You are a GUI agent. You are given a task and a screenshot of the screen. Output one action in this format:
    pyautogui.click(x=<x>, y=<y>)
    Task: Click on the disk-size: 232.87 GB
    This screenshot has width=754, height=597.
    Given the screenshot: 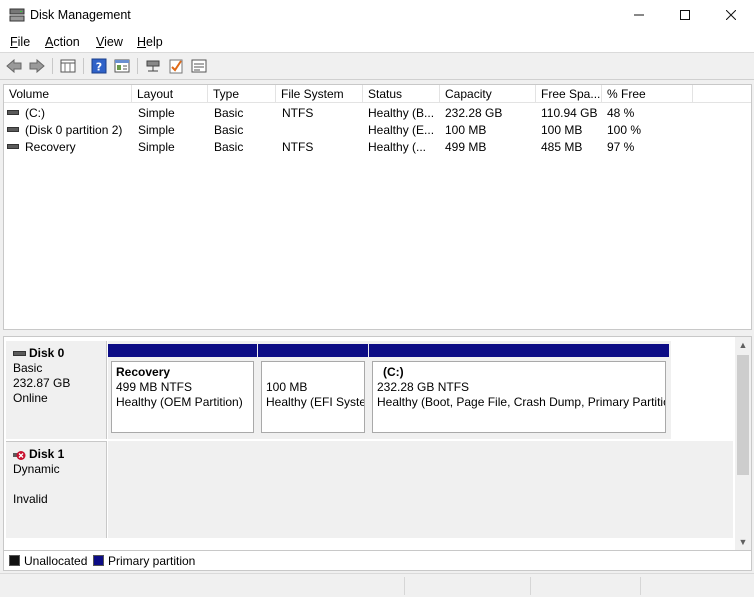 What is the action you would take?
    pyautogui.click(x=42, y=383)
    